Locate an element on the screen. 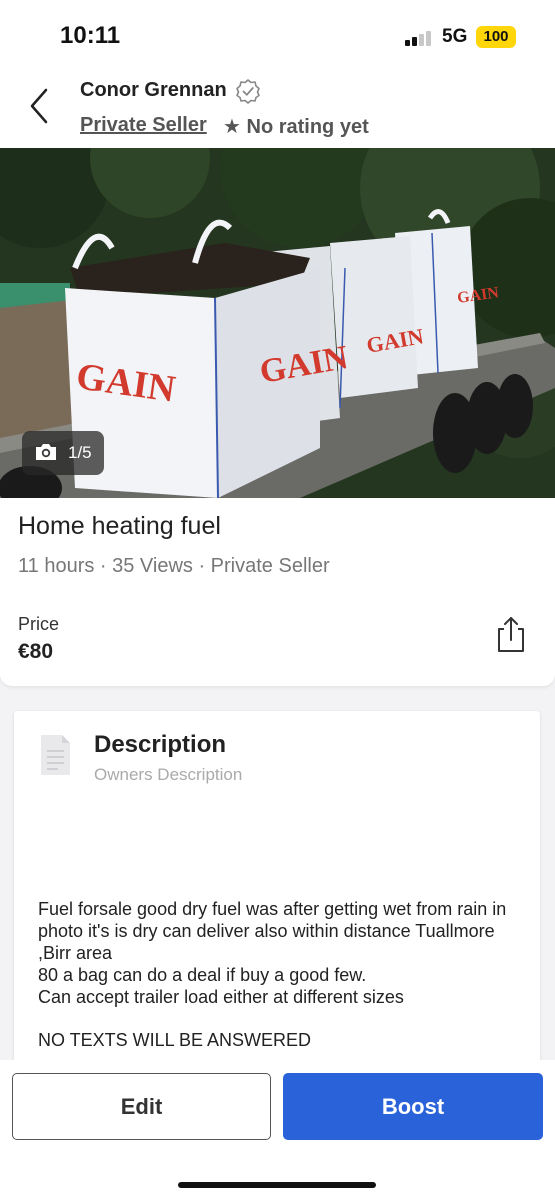  photo-counter: 1/5 is located at coordinates (63, 453).